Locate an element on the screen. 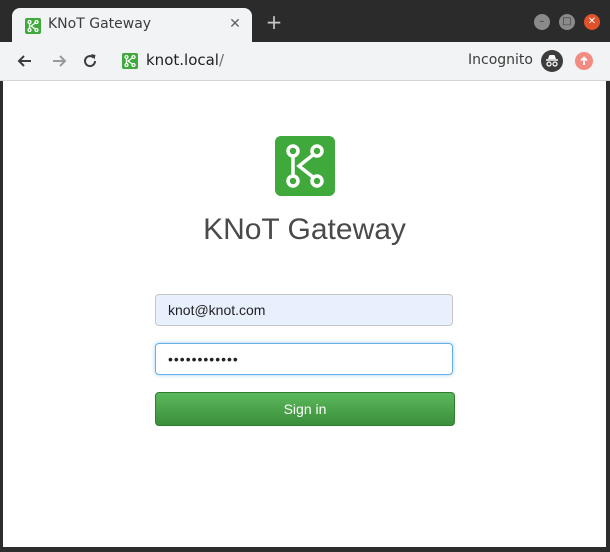 This screenshot has width=610, height=552. tab-knot-gateway: KNoT Gateway ✕ is located at coordinates (132, 25).